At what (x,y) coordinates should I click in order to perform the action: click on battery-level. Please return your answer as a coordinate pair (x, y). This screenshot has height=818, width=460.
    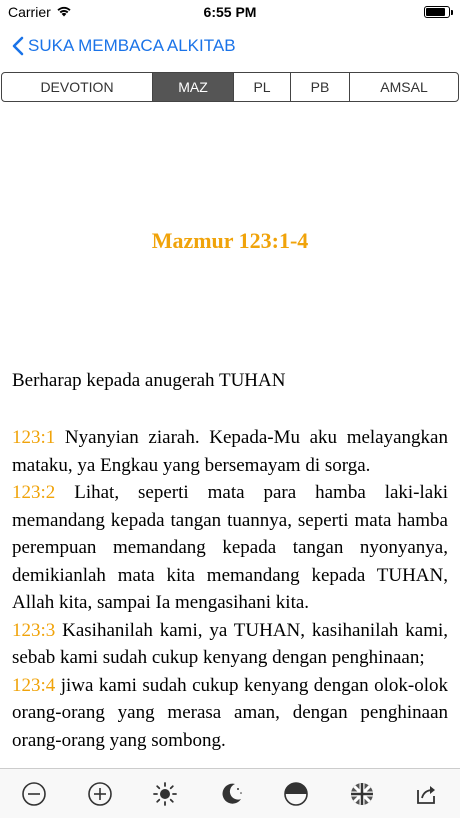
    Looking at the image, I should click on (435, 12).